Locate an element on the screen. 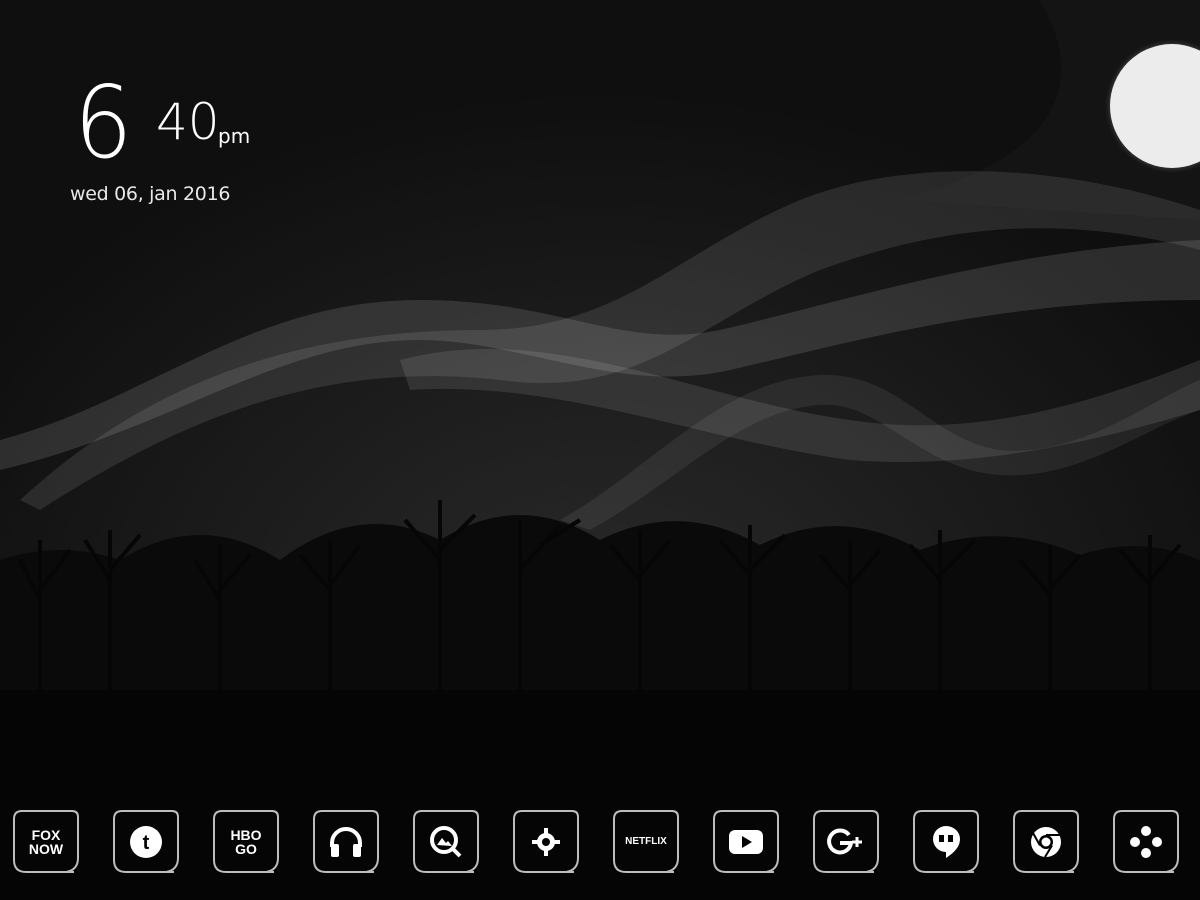  hbo-go-label-line1: HBO is located at coordinates (246, 835).